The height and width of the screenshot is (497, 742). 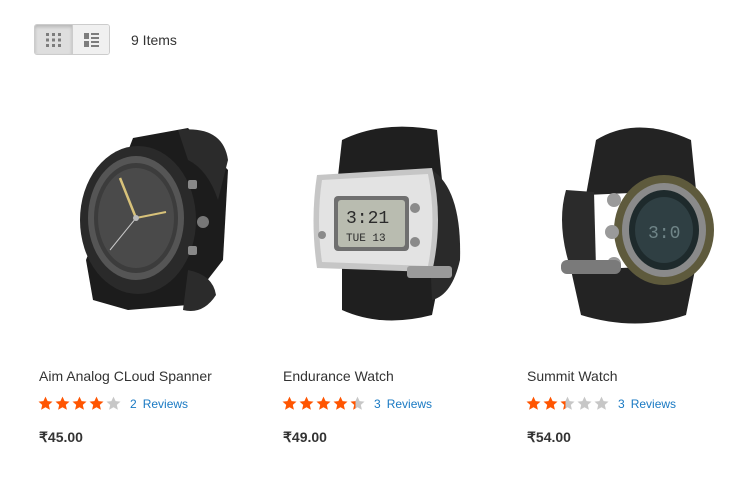 I want to click on digital-watch-image: 3:21 TUE 13, so click(x=387, y=223).